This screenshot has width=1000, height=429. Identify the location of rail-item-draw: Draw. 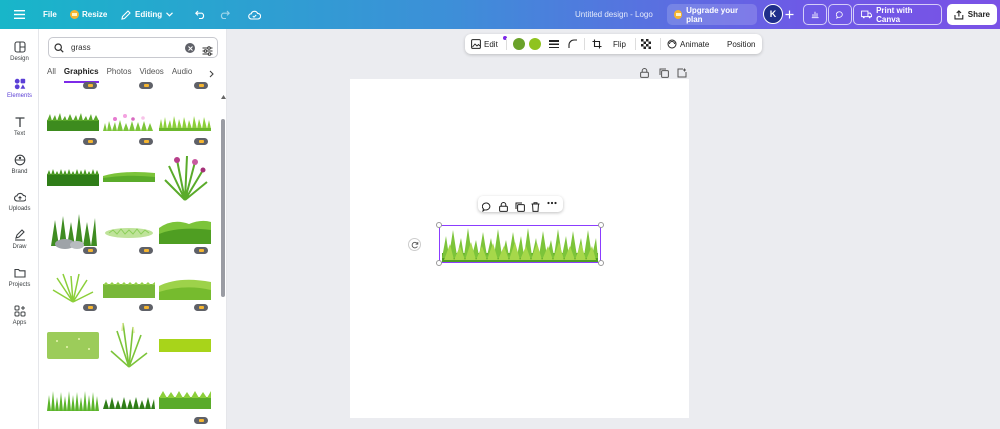
(19, 246).